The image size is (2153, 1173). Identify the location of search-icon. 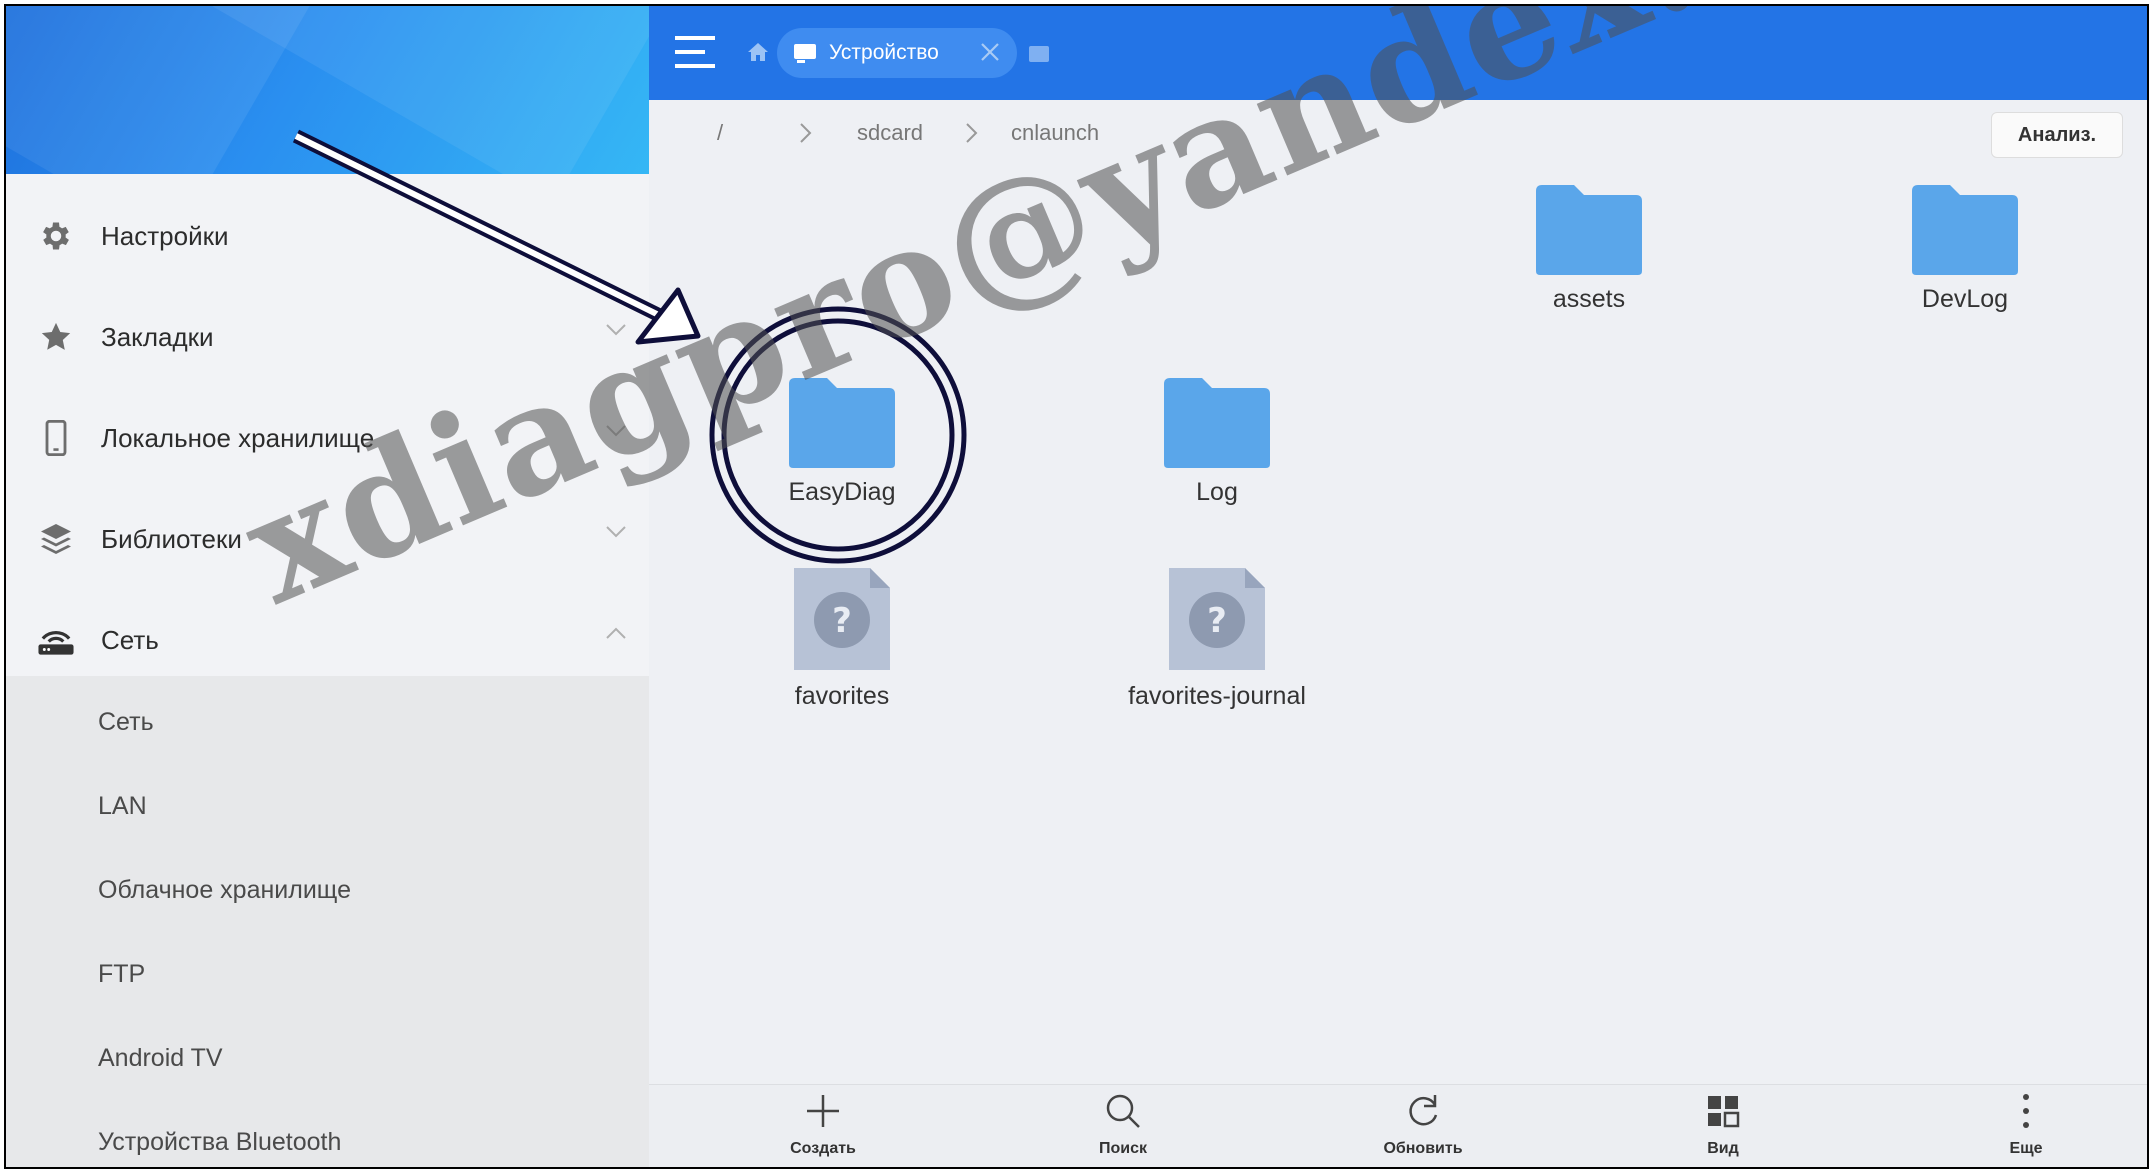
(1123, 1111).